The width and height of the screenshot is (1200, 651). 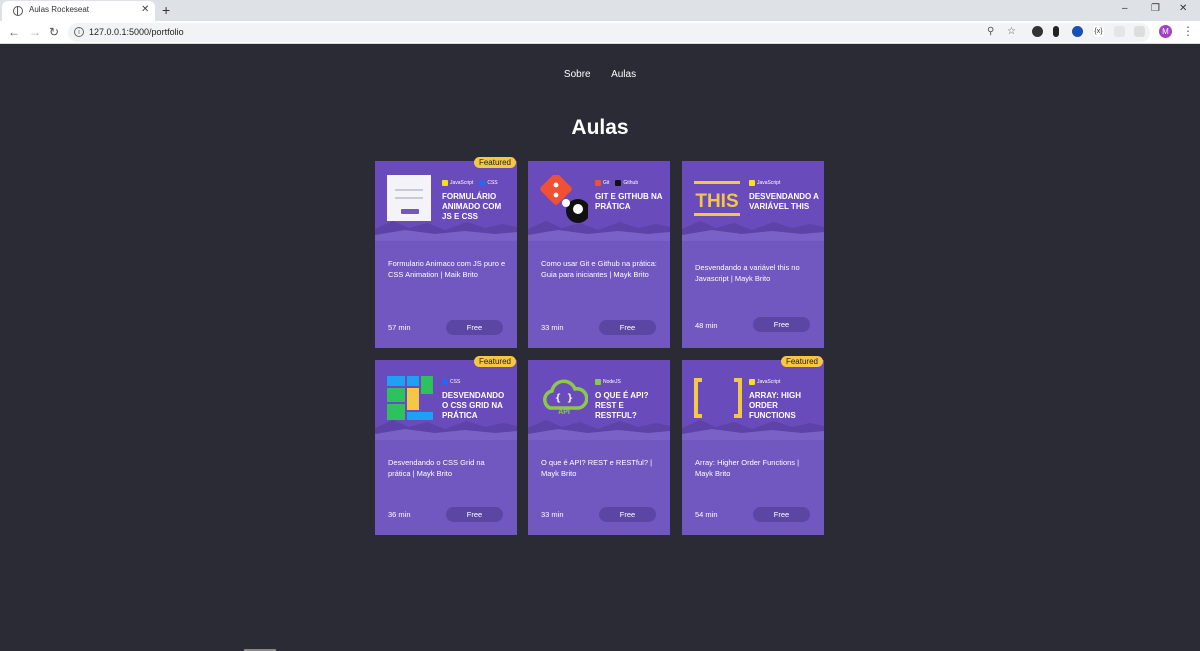 What do you see at coordinates (1125, 9) in the screenshot?
I see `minimize-icon: –` at bounding box center [1125, 9].